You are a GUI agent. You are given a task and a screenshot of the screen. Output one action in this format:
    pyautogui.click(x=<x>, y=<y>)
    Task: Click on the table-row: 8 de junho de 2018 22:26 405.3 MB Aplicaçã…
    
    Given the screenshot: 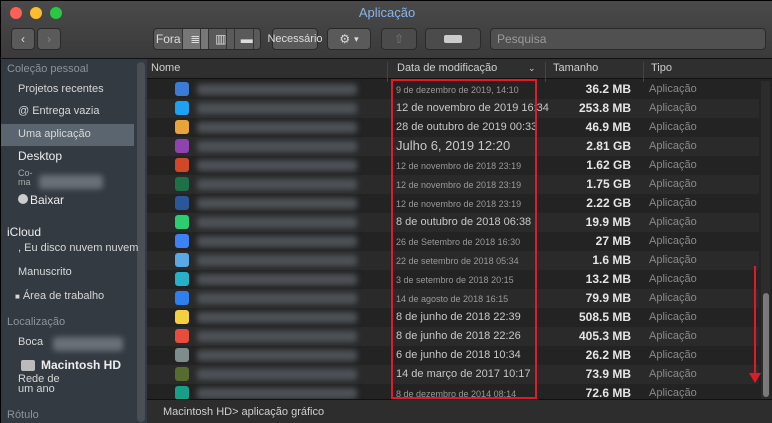 What is the action you would take?
    pyautogui.click(x=453, y=336)
    